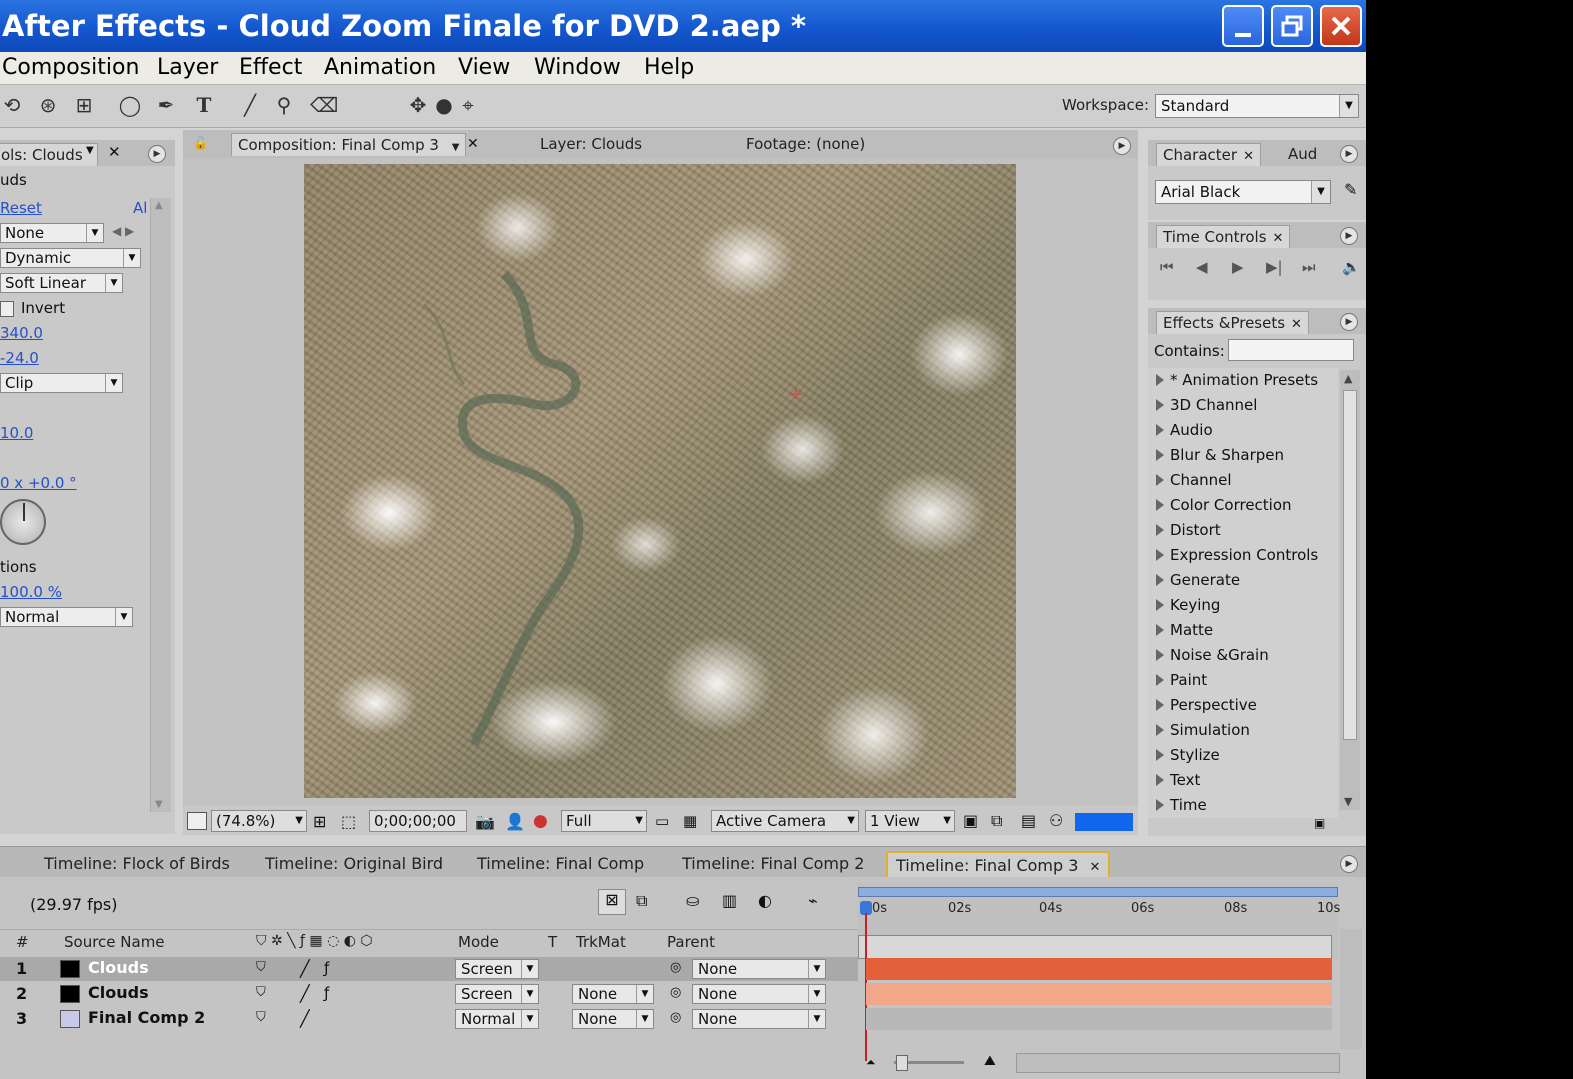 The image size is (1573, 1079). What do you see at coordinates (197, 821) in the screenshot?
I see `preview-icon` at bounding box center [197, 821].